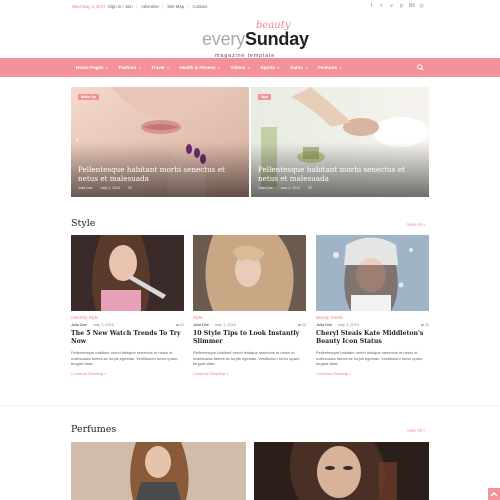  I want to click on section-divider, so click(250, 405).